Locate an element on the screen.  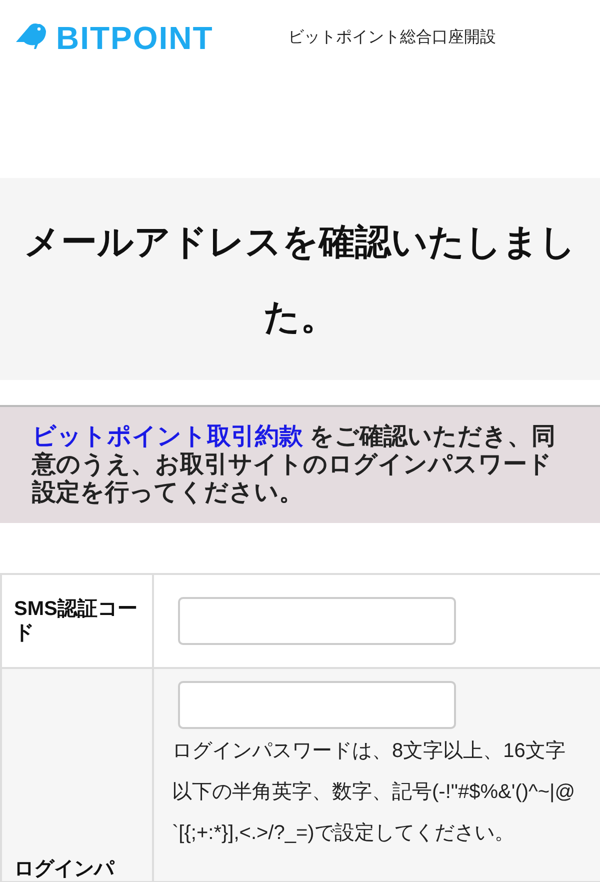
password-help-text: ログインパスワードは、8文字以上、16文字以下の半角英字、数字、記号(-!"#$%&'()^~|@`[{;+:*}],<.>/?_=)で設定してください。 is located at coordinates (374, 792).